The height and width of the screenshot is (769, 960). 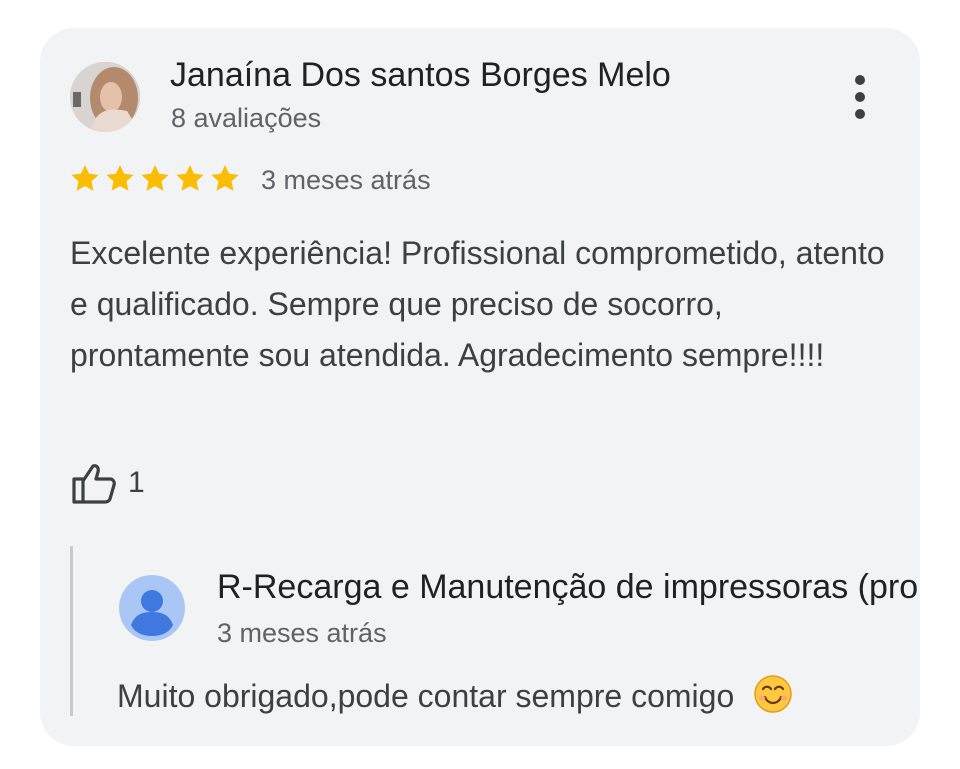 I want to click on reviewer-photo, so click(x=105, y=97).